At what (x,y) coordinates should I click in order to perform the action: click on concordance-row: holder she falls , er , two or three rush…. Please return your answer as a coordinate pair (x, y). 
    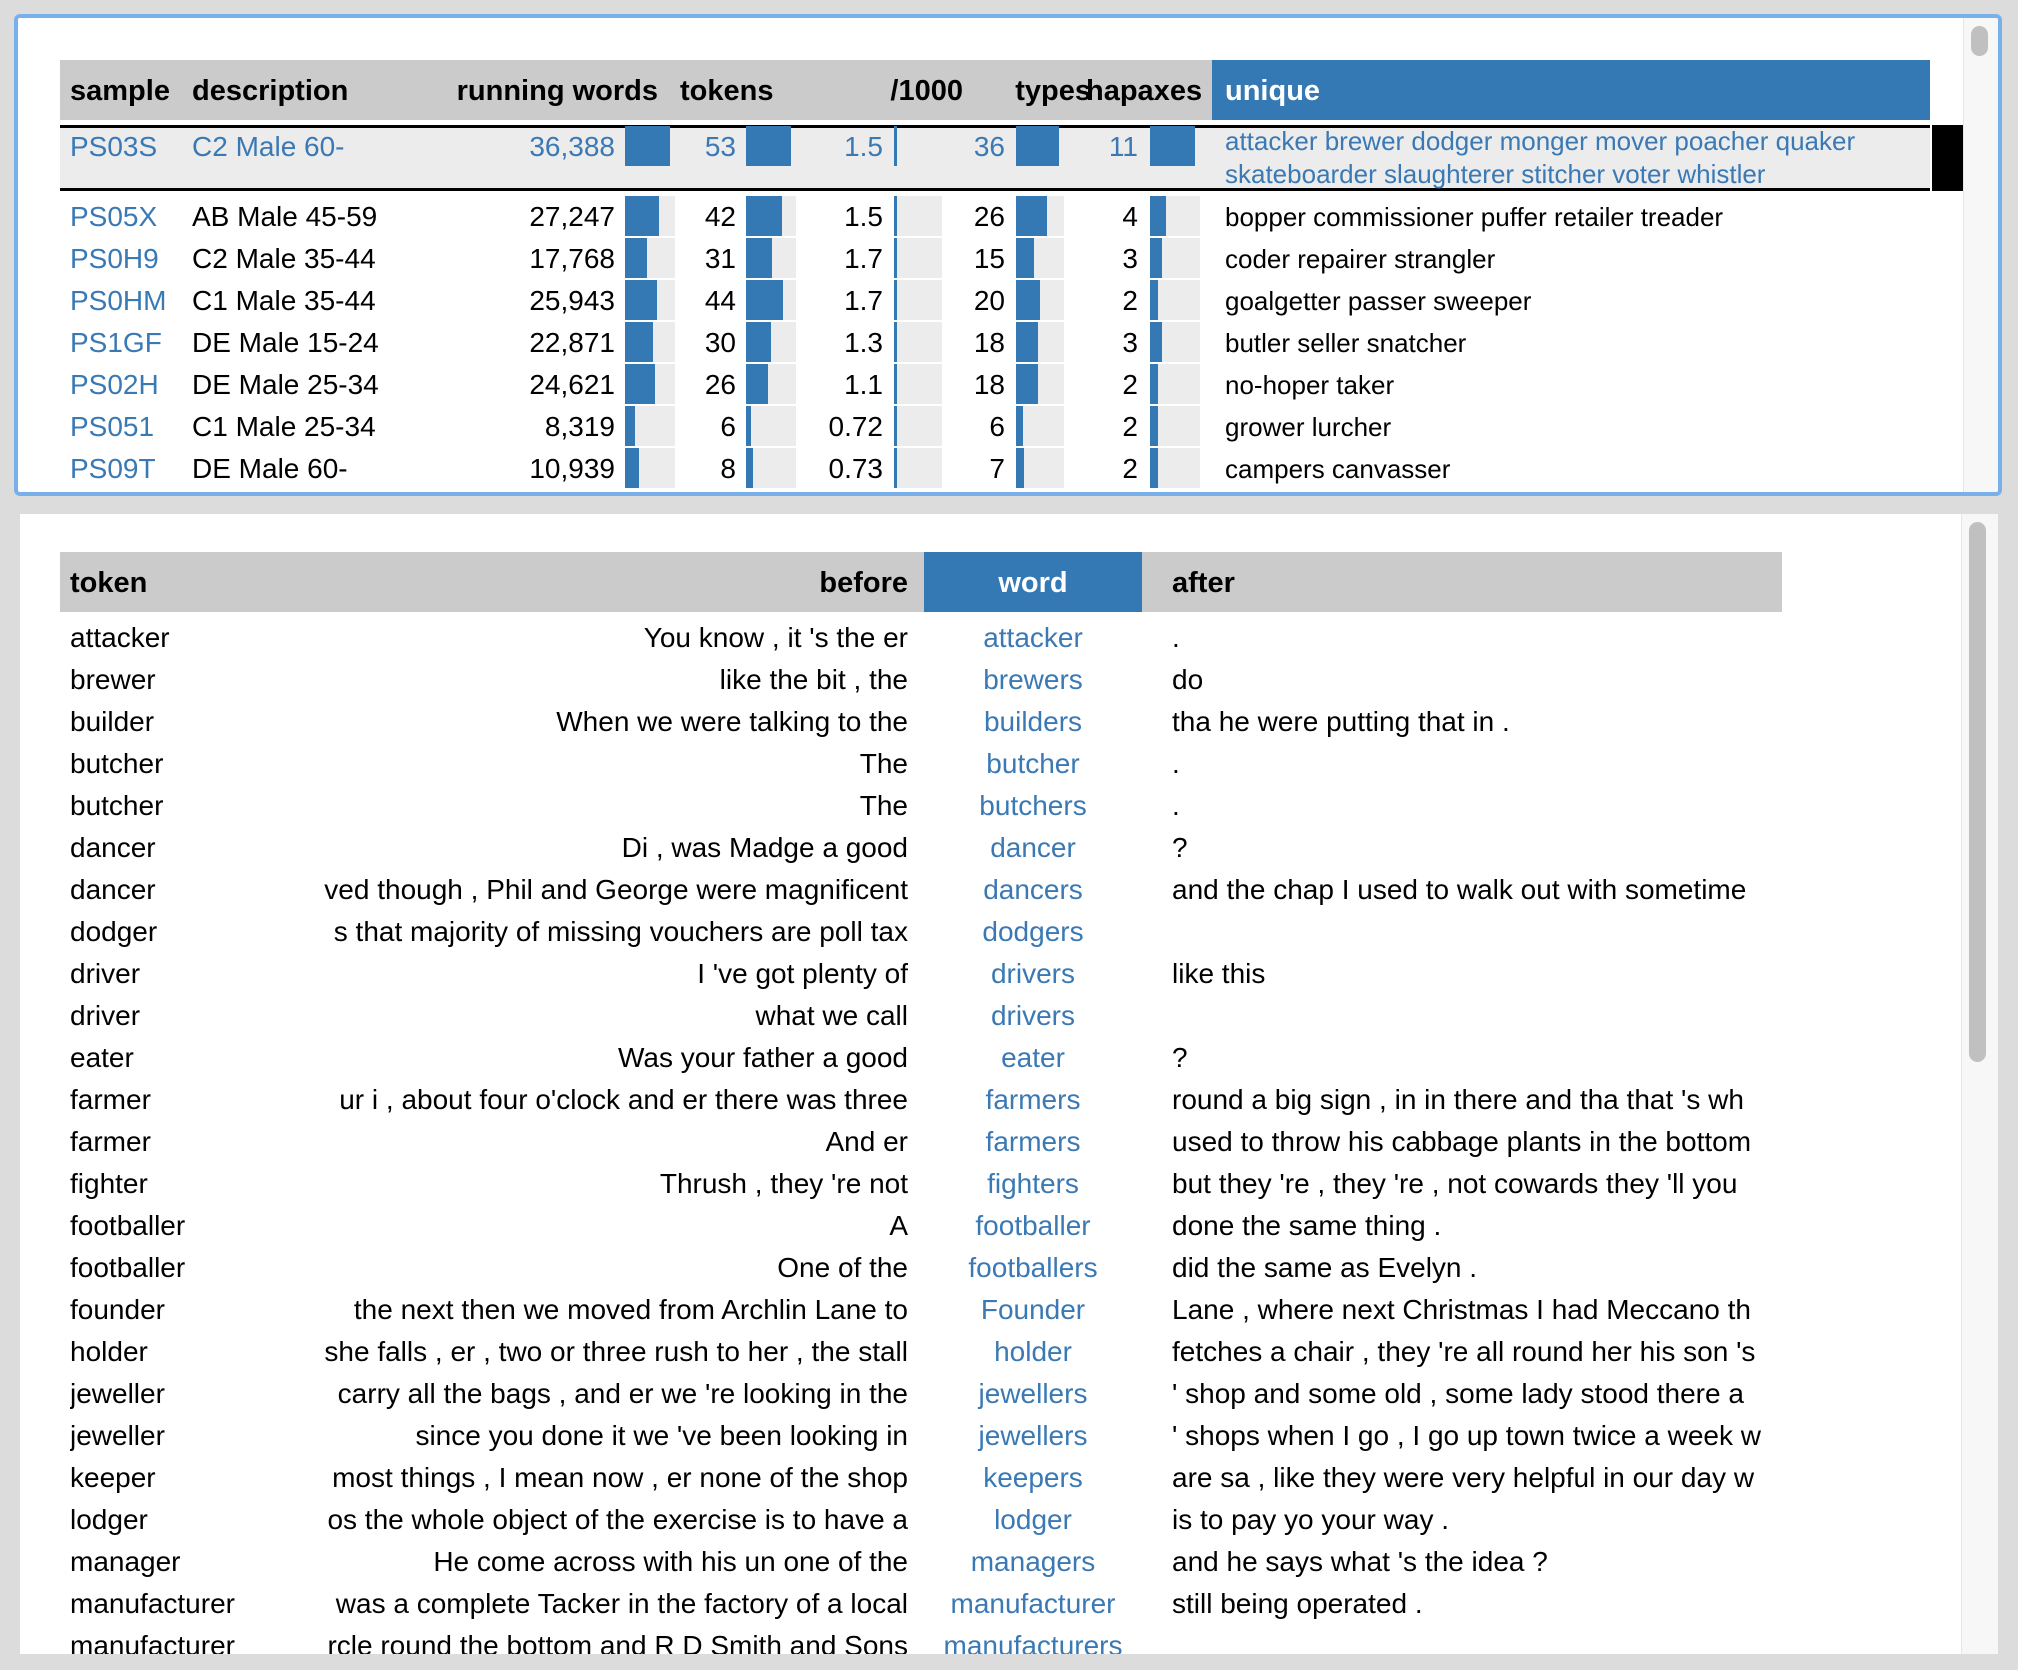
    Looking at the image, I should click on (921, 1351).